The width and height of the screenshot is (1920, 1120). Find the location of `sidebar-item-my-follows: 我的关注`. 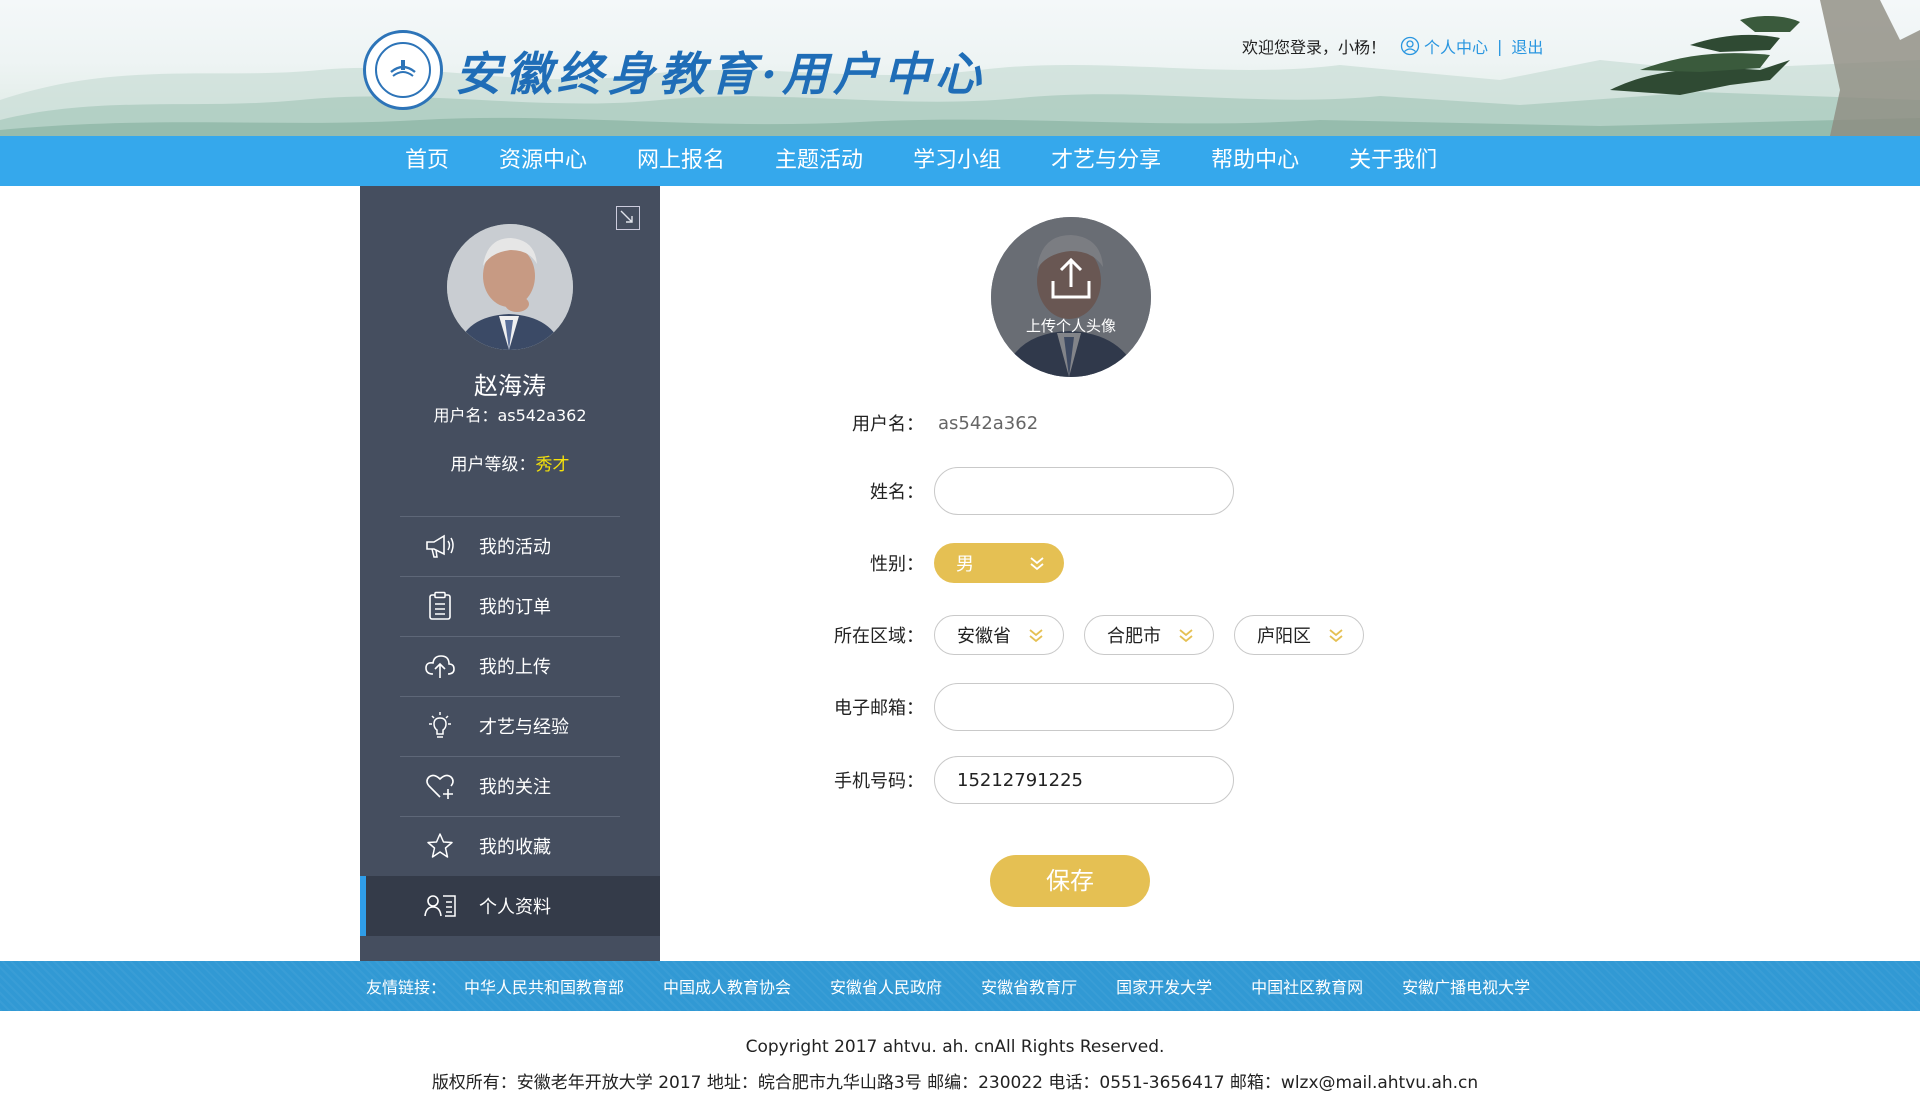

sidebar-item-my-follows: 我的关注 is located at coordinates (510, 786).